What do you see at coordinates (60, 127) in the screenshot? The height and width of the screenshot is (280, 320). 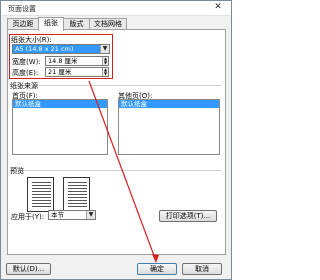 I see `first-page-tray-list: 默认纸盒` at bounding box center [60, 127].